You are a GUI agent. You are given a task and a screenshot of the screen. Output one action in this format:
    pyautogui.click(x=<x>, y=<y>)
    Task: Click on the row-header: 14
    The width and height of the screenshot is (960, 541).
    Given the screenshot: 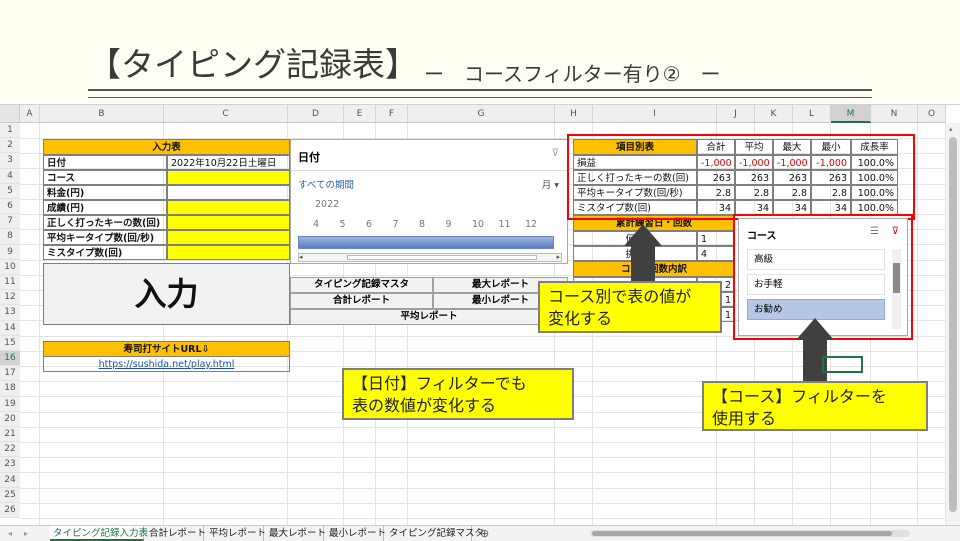 What is the action you would take?
    pyautogui.click(x=10, y=328)
    